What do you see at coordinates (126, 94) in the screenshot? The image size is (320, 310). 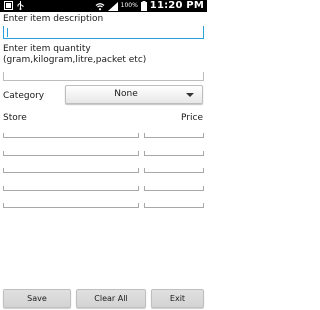 I see `category-selected-value: None` at bounding box center [126, 94].